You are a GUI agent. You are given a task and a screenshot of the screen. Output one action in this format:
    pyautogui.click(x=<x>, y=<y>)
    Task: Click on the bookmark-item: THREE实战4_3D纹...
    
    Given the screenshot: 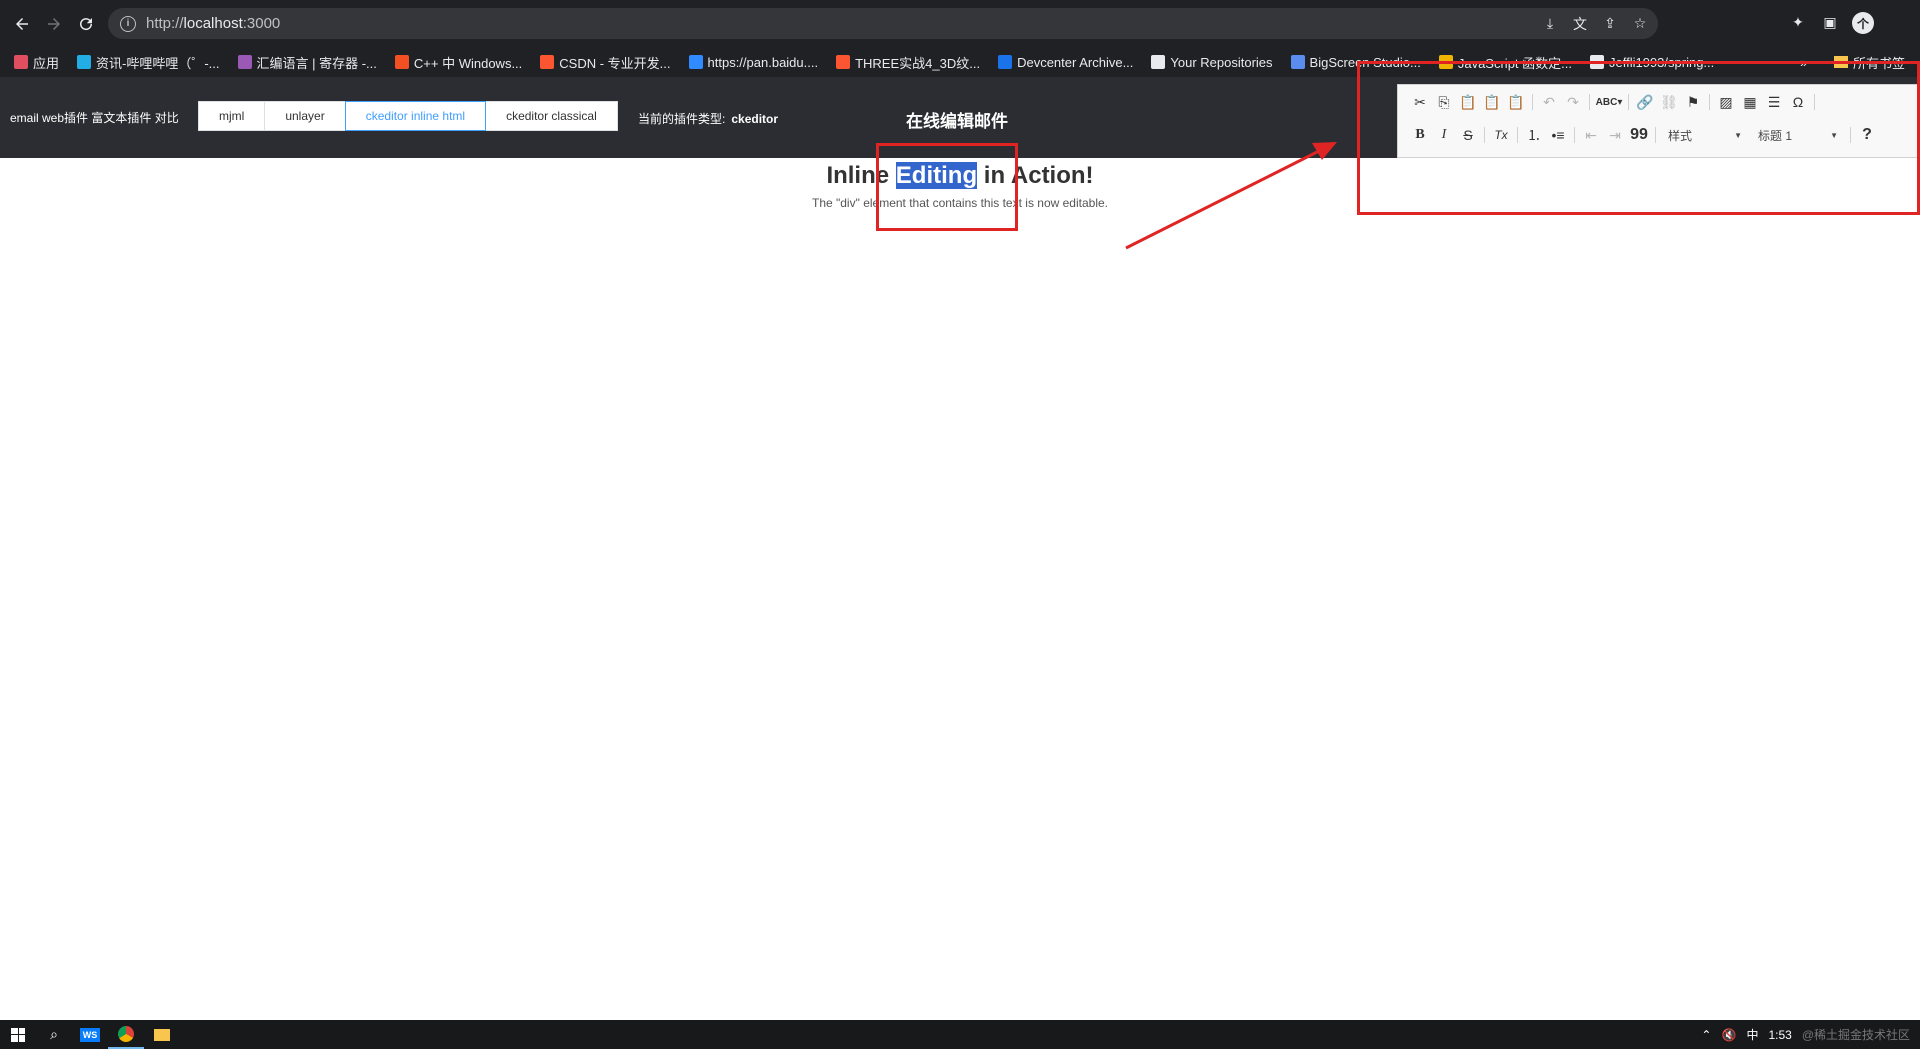 What is the action you would take?
    pyautogui.click(x=908, y=62)
    